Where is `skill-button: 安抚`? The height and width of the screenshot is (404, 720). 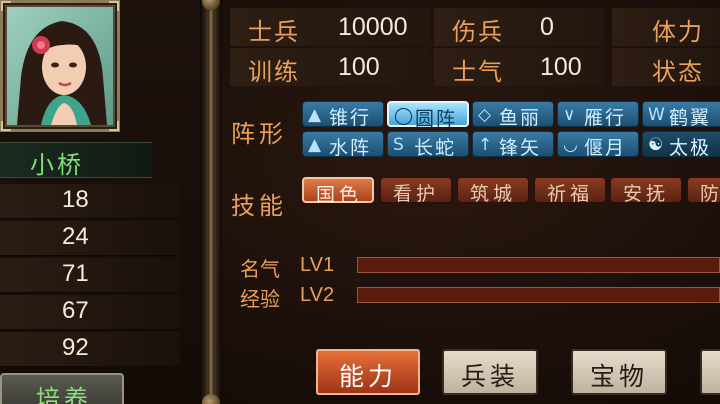 skill-button: 安抚 is located at coordinates (646, 191).